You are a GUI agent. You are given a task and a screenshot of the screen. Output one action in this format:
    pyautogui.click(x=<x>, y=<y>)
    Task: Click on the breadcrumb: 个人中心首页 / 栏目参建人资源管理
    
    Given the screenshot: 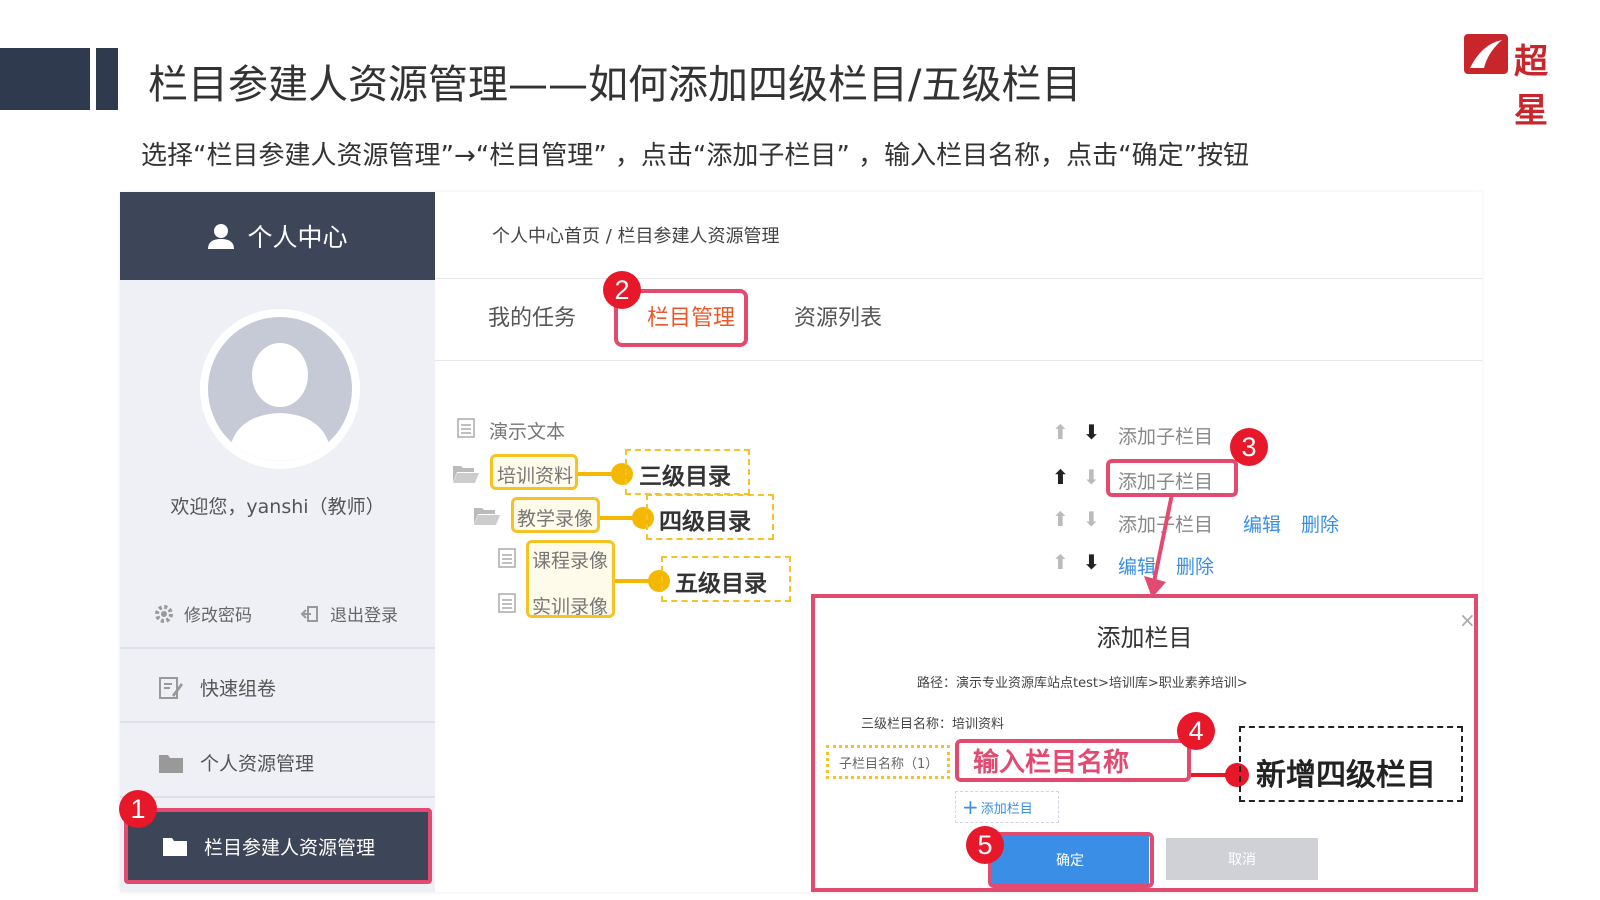 What is the action you would take?
    pyautogui.click(x=636, y=236)
    